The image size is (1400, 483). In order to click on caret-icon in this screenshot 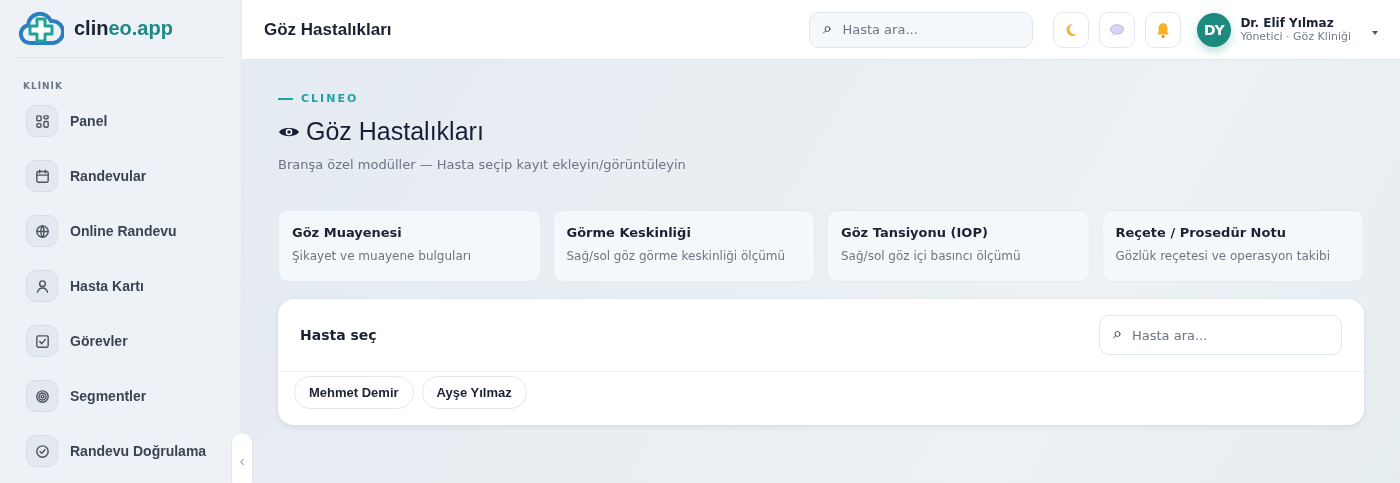, I will do `click(1375, 33)`.